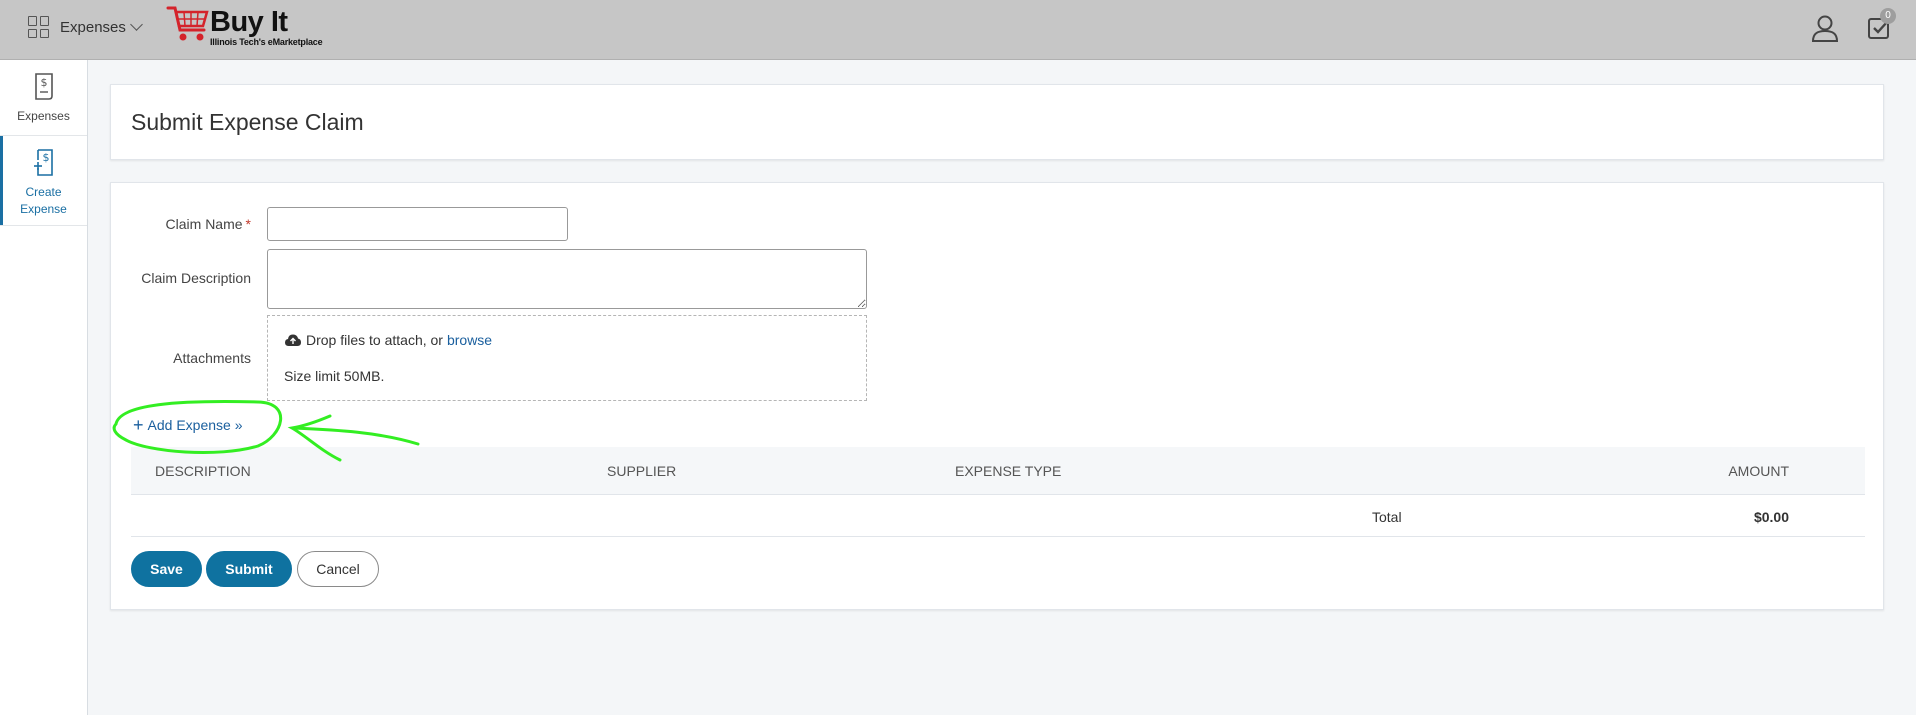  I want to click on grid-icon, so click(39, 27).